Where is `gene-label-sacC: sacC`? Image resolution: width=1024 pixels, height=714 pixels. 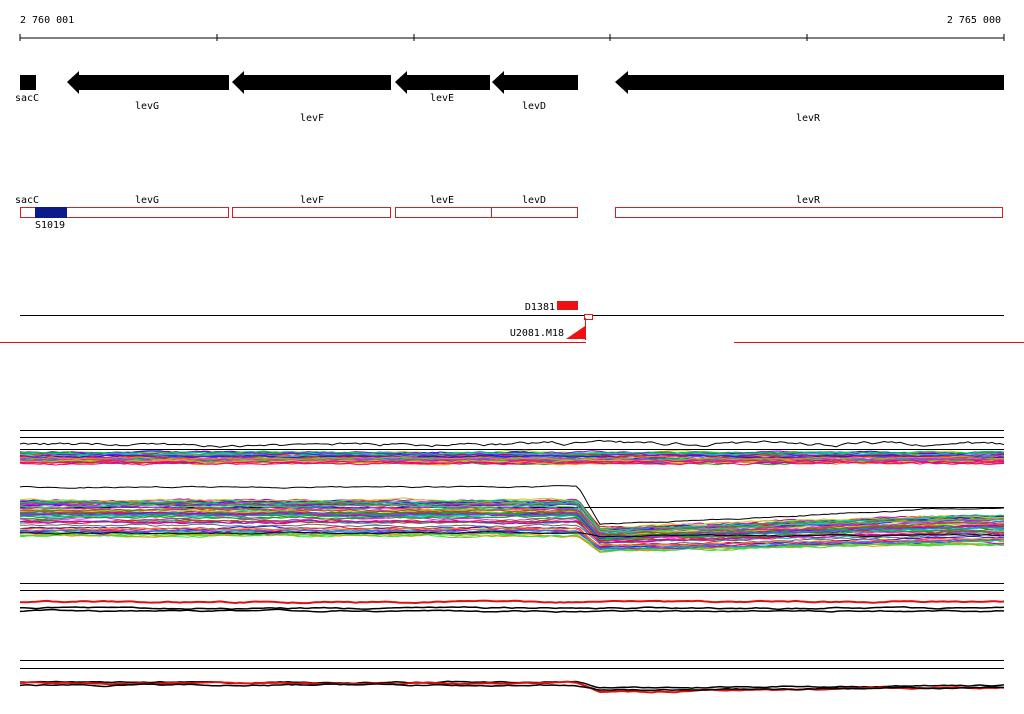 gene-label-sacC: sacC is located at coordinates (27, 98).